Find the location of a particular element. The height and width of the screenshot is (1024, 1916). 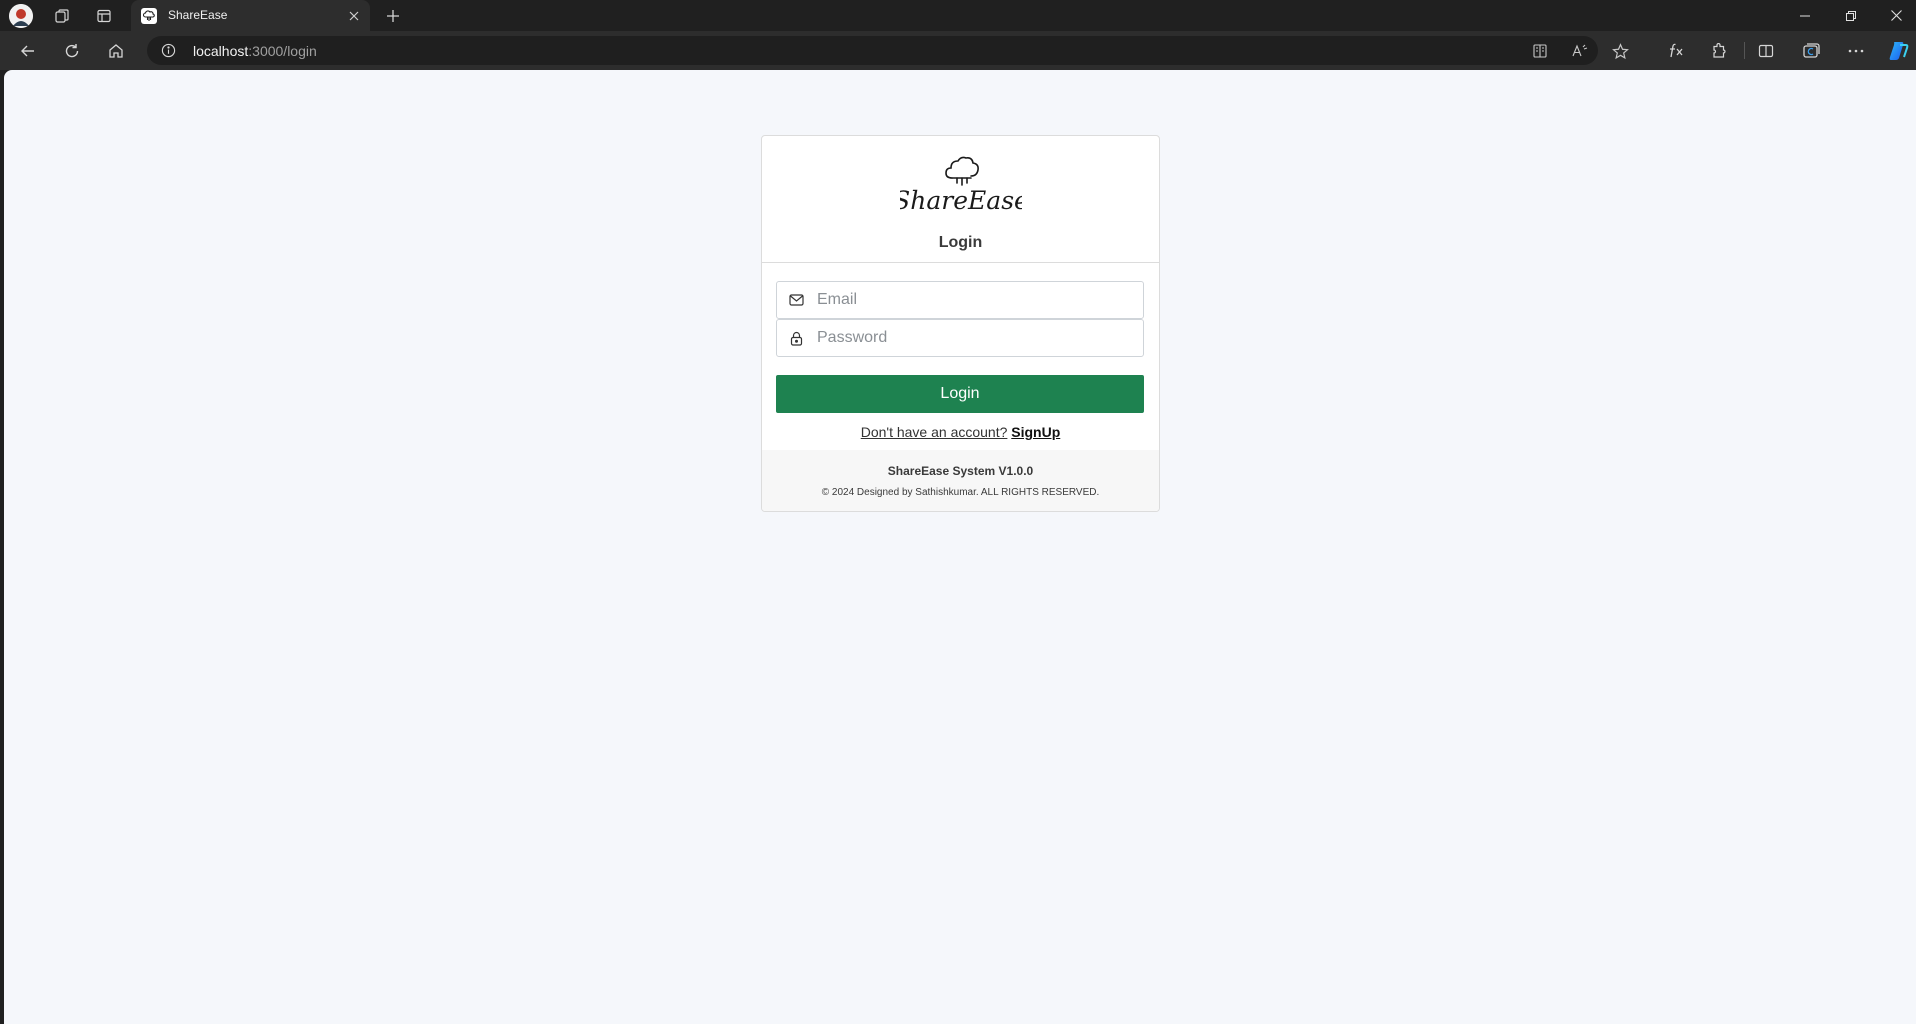

password-field is located at coordinates (960, 338).